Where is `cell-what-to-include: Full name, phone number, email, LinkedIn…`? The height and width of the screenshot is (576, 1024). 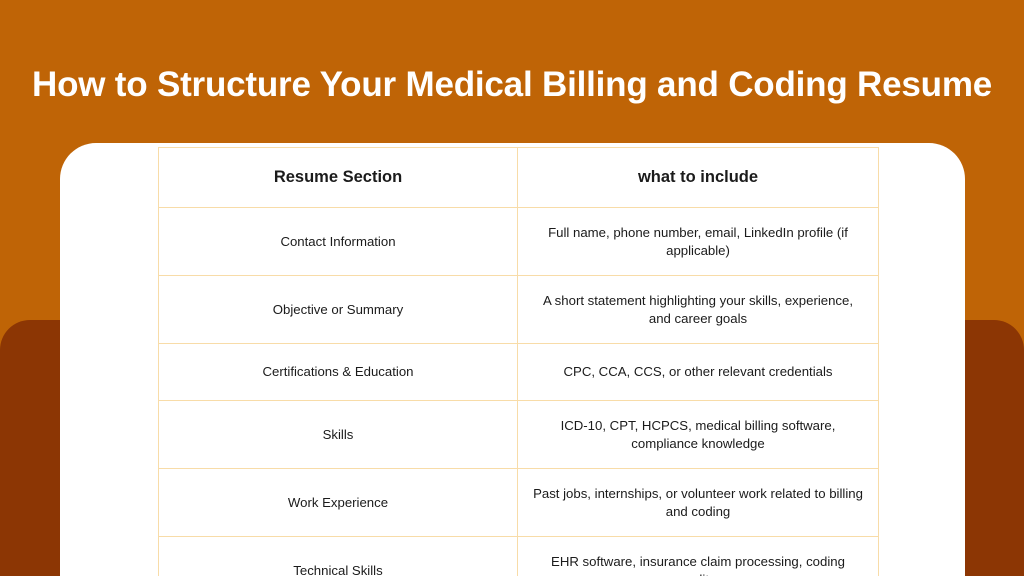
cell-what-to-include: Full name, phone number, email, LinkedIn… is located at coordinates (698, 241).